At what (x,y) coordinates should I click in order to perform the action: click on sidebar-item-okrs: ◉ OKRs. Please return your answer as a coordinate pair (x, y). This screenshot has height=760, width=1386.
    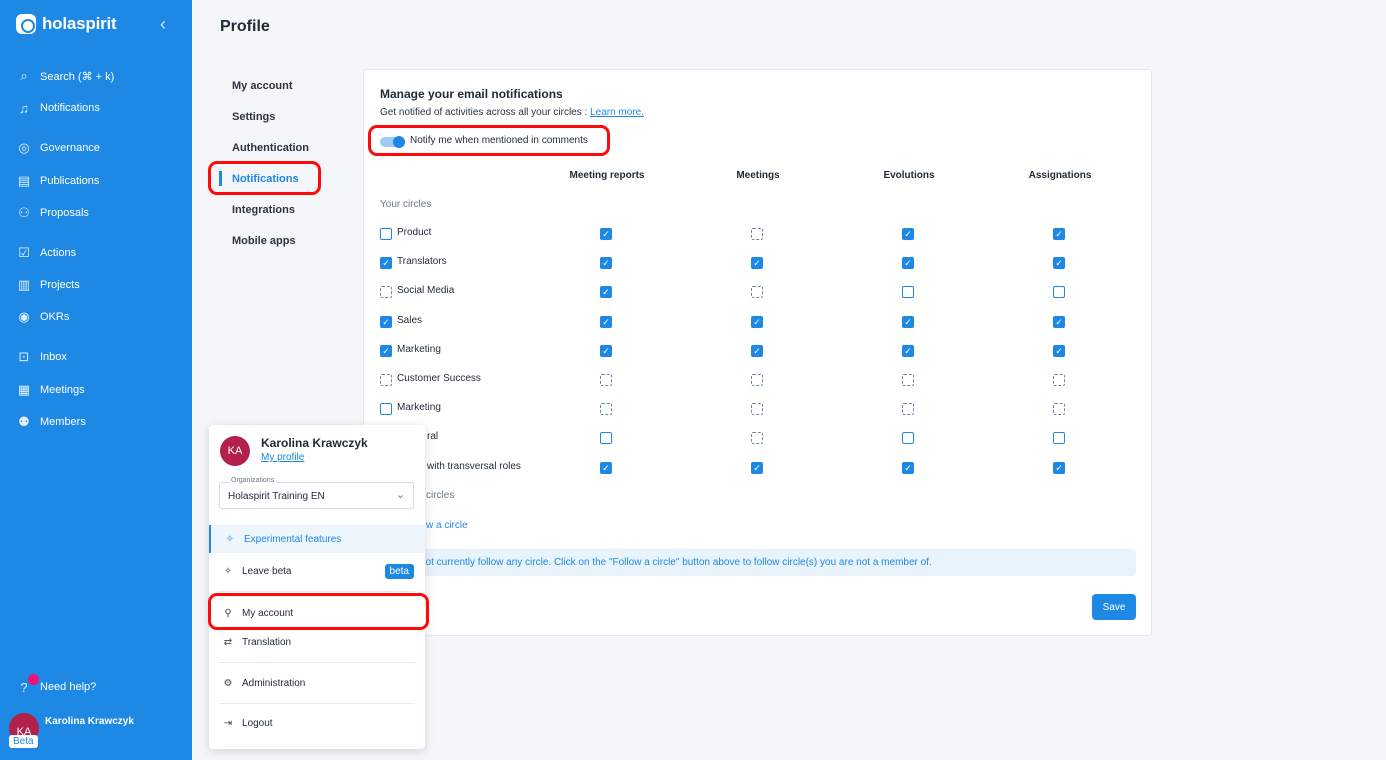
    Looking at the image, I should click on (42, 317).